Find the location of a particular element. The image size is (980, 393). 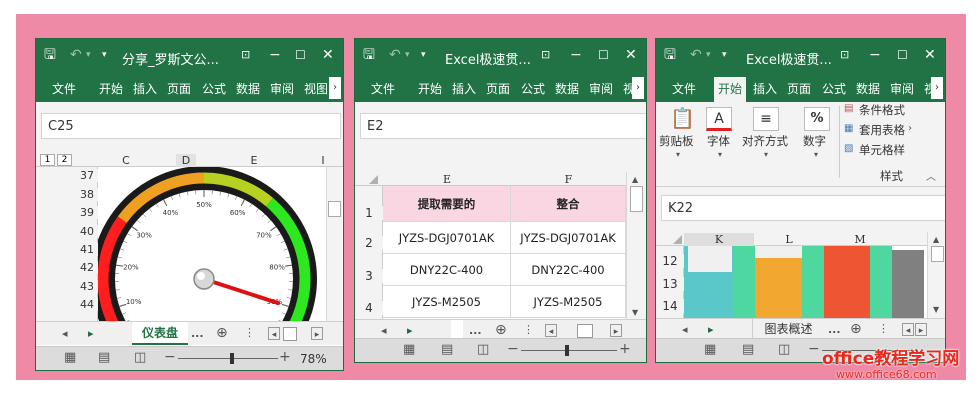

page-layout-view-icon: ▤ is located at coordinates (447, 350).